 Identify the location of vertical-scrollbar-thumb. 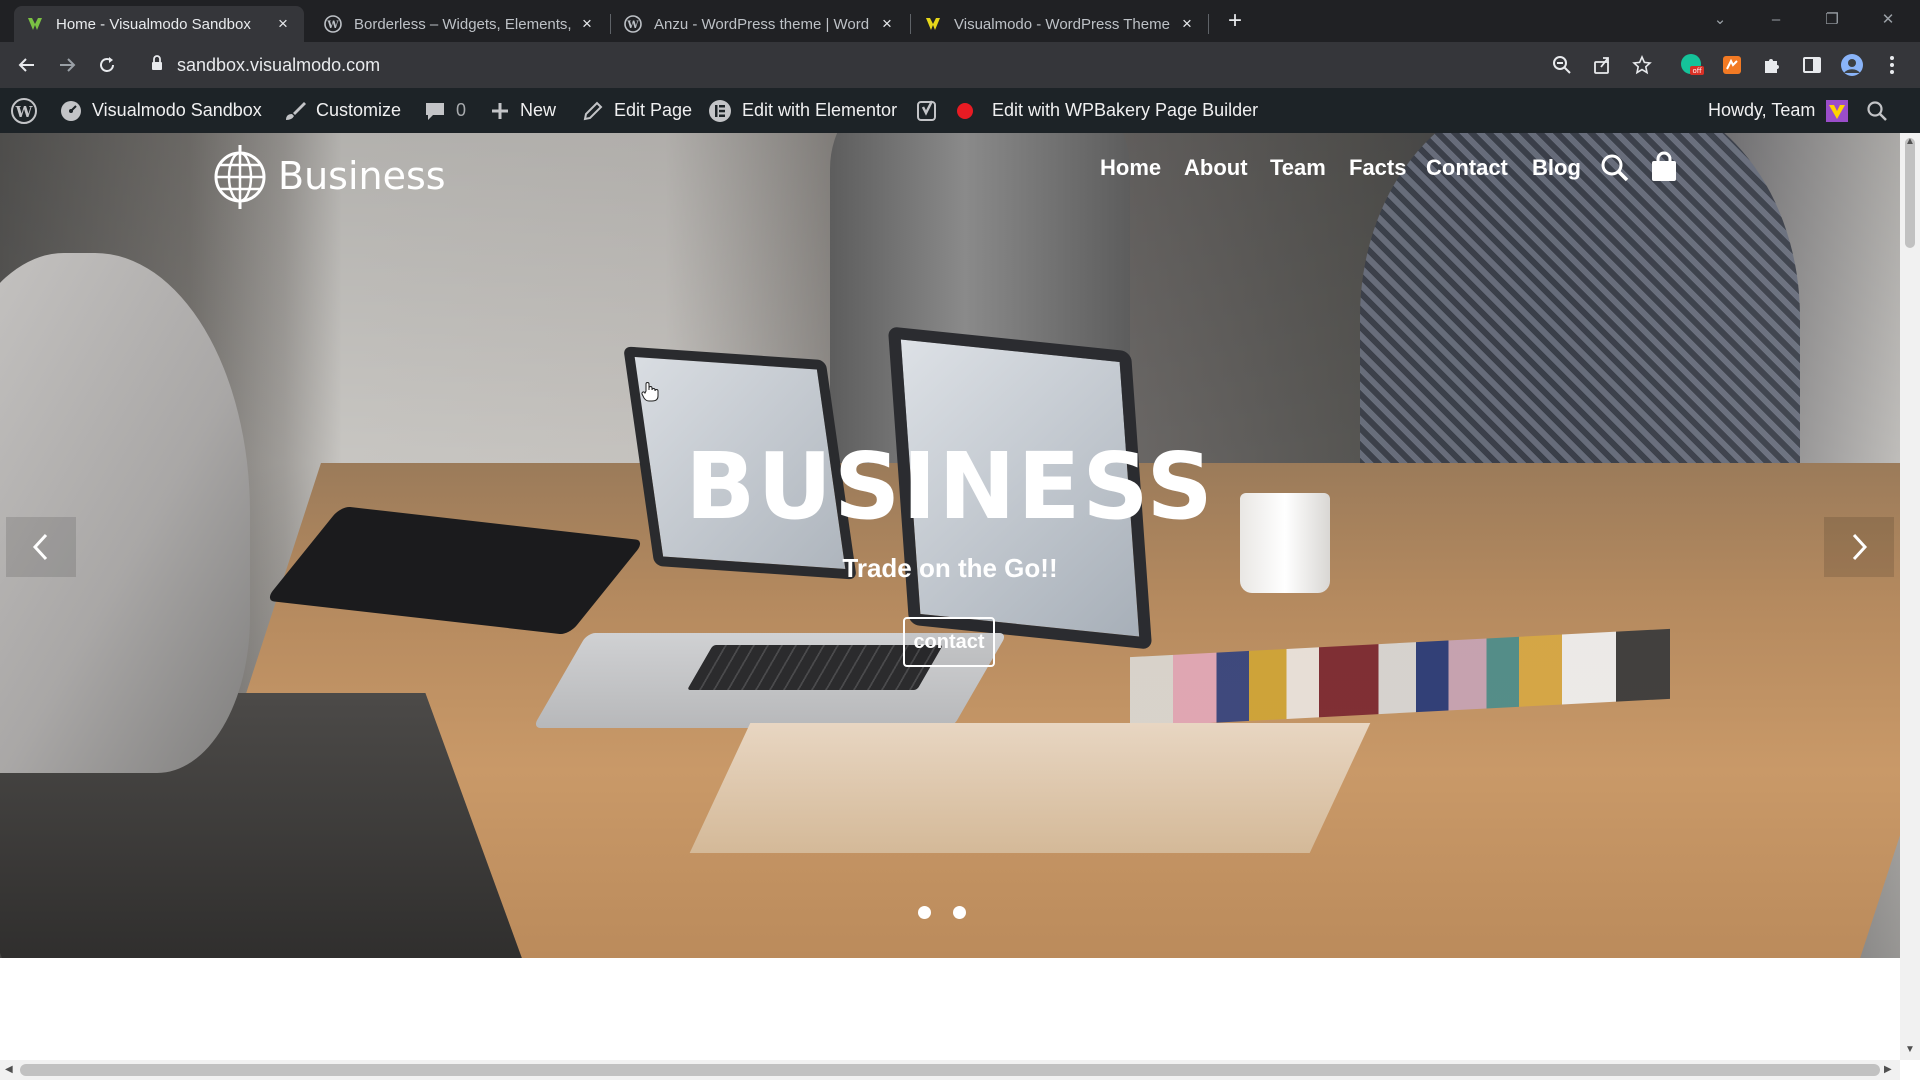
(1910, 193).